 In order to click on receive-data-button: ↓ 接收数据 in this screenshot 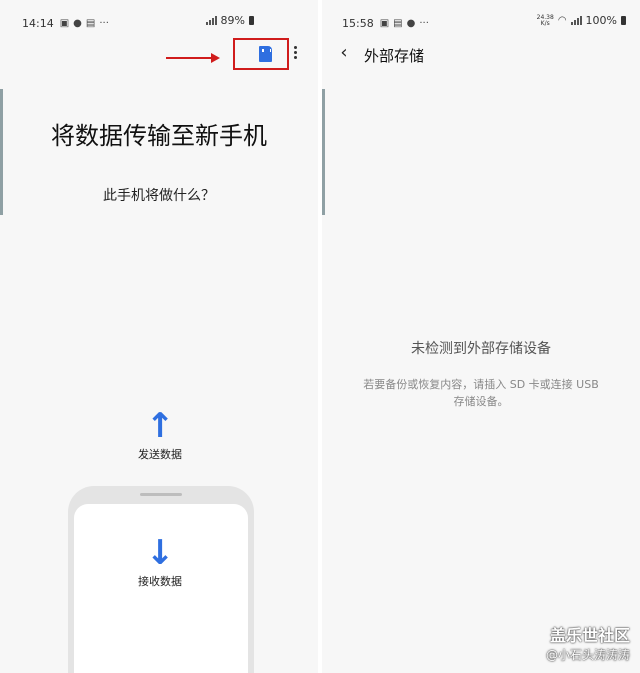, I will do `click(160, 562)`.